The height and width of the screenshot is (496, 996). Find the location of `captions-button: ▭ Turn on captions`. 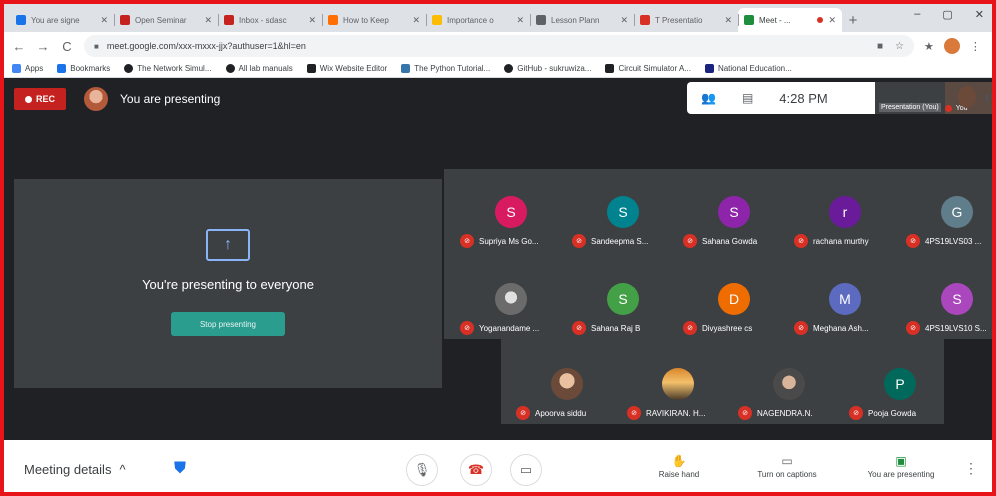

captions-button: ▭ Turn on captions is located at coordinates (787, 466).